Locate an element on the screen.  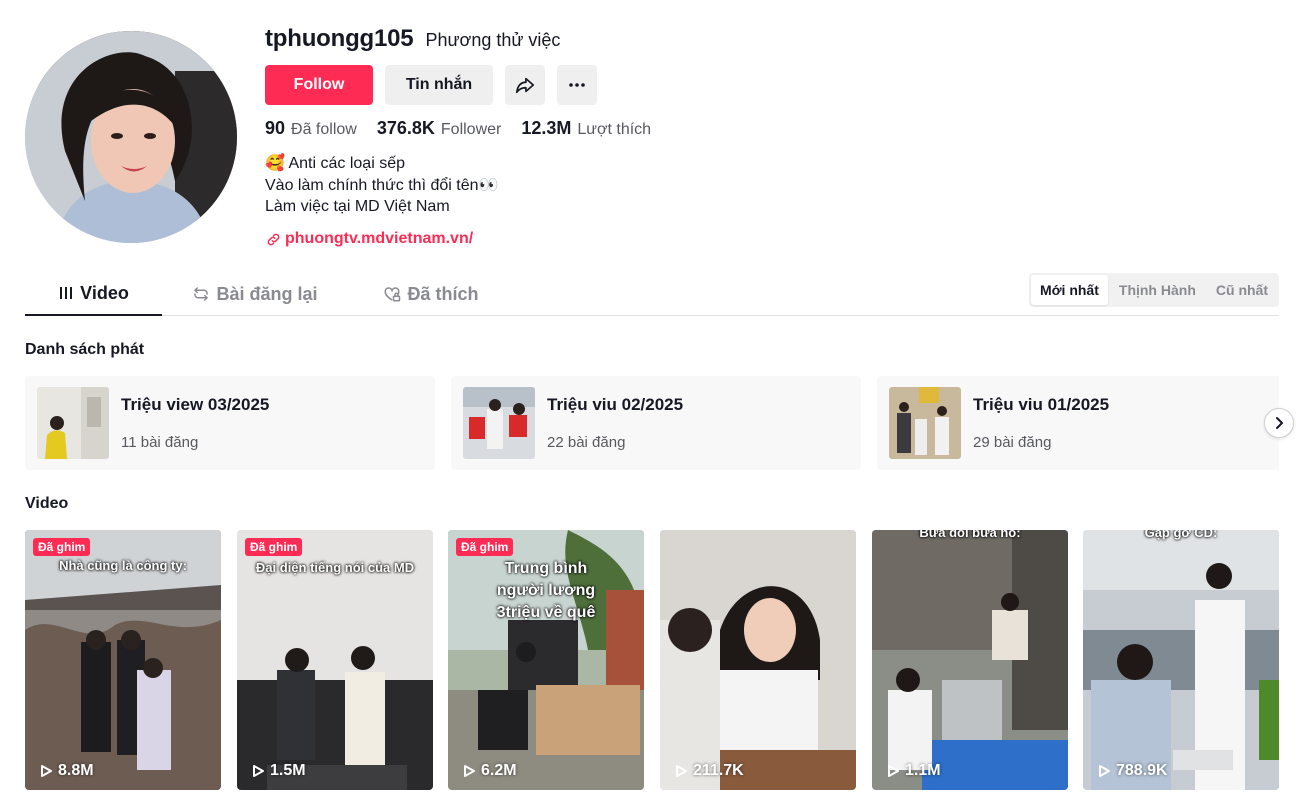
playlist-section-title: Danh sách phát is located at coordinates (85, 349).